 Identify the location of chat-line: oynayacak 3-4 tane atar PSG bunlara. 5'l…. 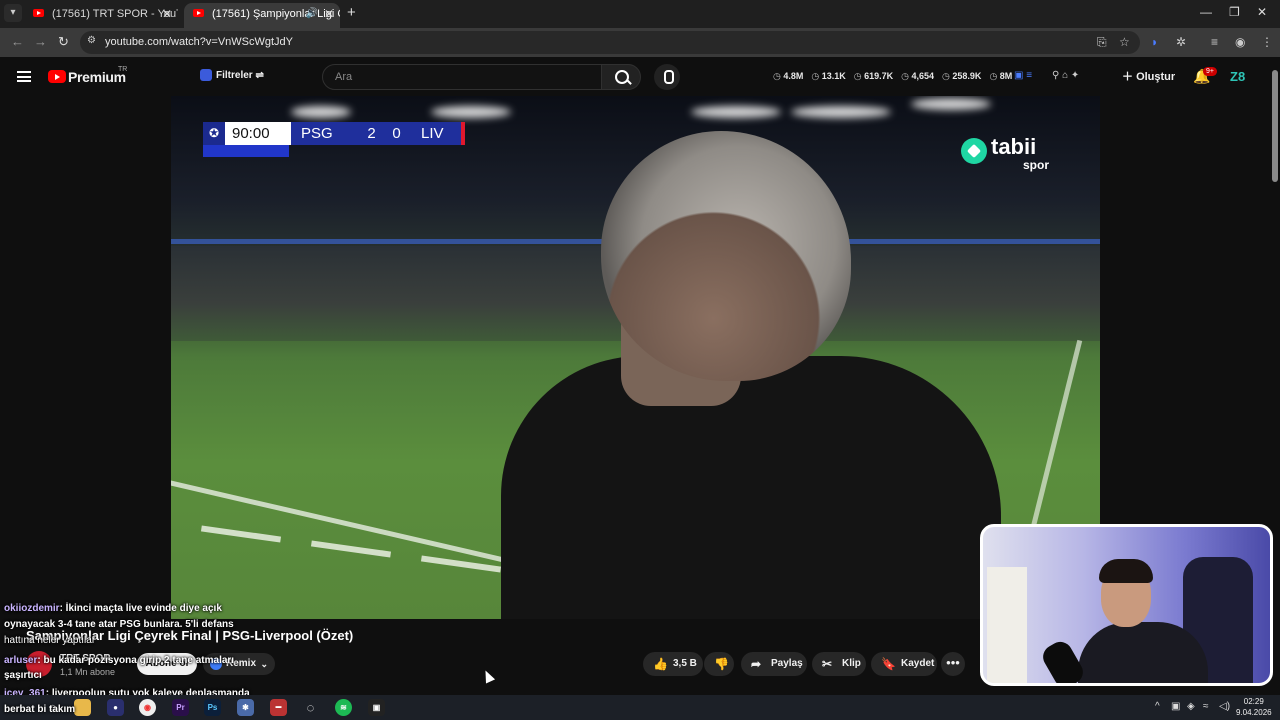
(119, 624).